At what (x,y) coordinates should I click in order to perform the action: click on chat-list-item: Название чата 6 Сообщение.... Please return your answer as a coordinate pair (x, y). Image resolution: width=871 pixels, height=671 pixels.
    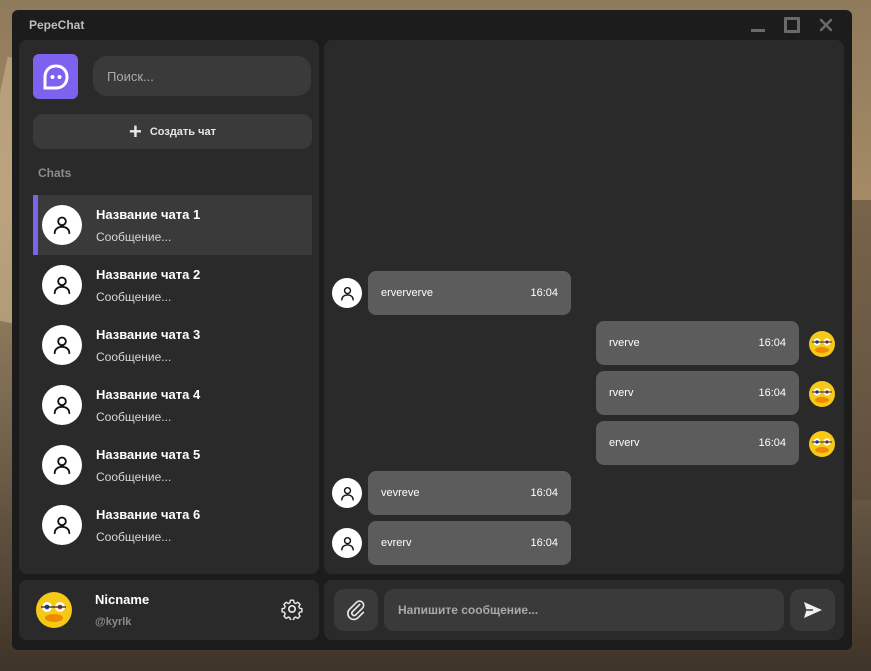
    Looking at the image, I should click on (172, 525).